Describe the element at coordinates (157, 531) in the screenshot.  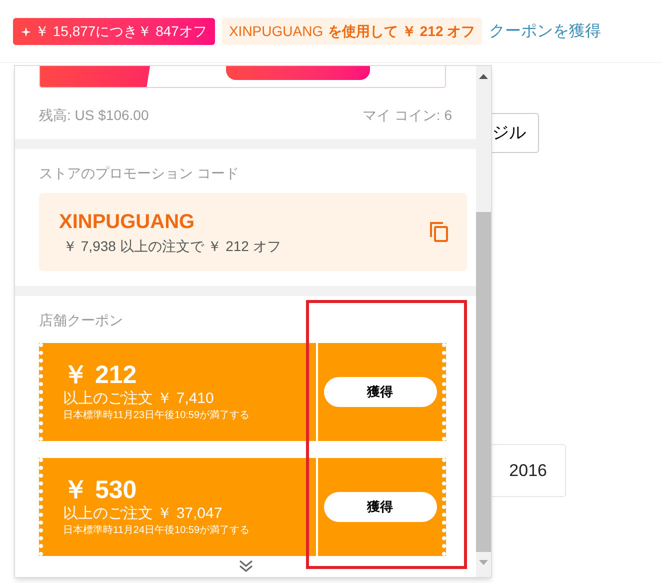
I see `coupon-expiry: 日本標準時11月24日午後10:59が満了する` at that location.